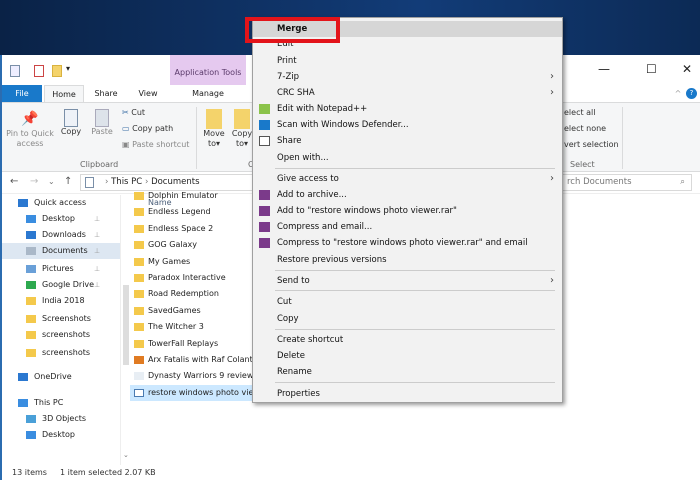 This screenshot has height=480, width=700. What do you see at coordinates (407, 394) in the screenshot?
I see `menu-item-properties: Properties` at bounding box center [407, 394].